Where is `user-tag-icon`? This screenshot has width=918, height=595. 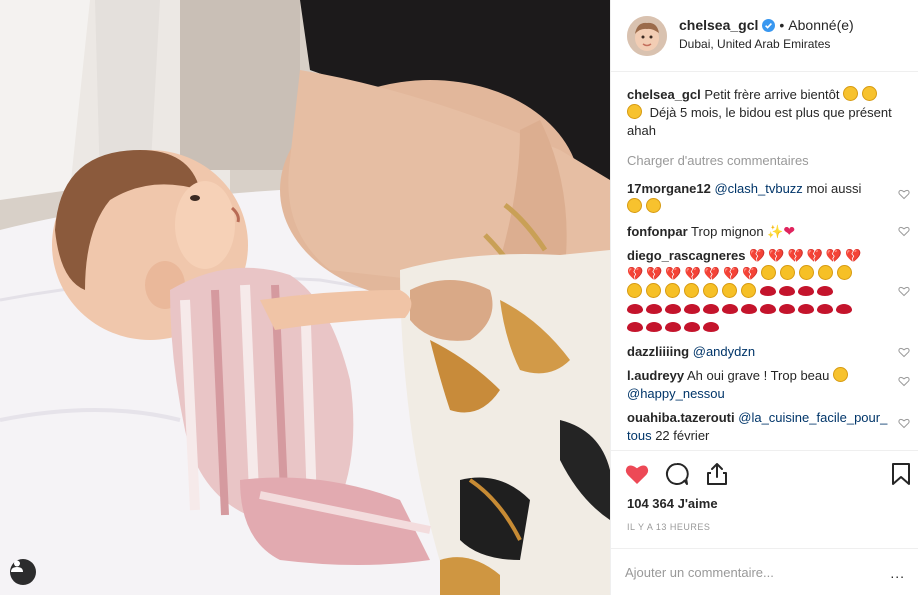
user-tag-icon is located at coordinates (23, 572).